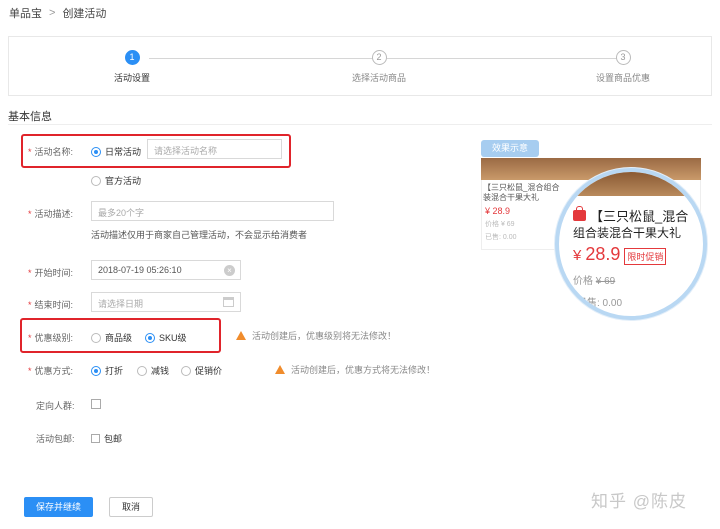  Describe the element at coordinates (107, 370) in the screenshot. I see `radio-discount: 打折` at that location.